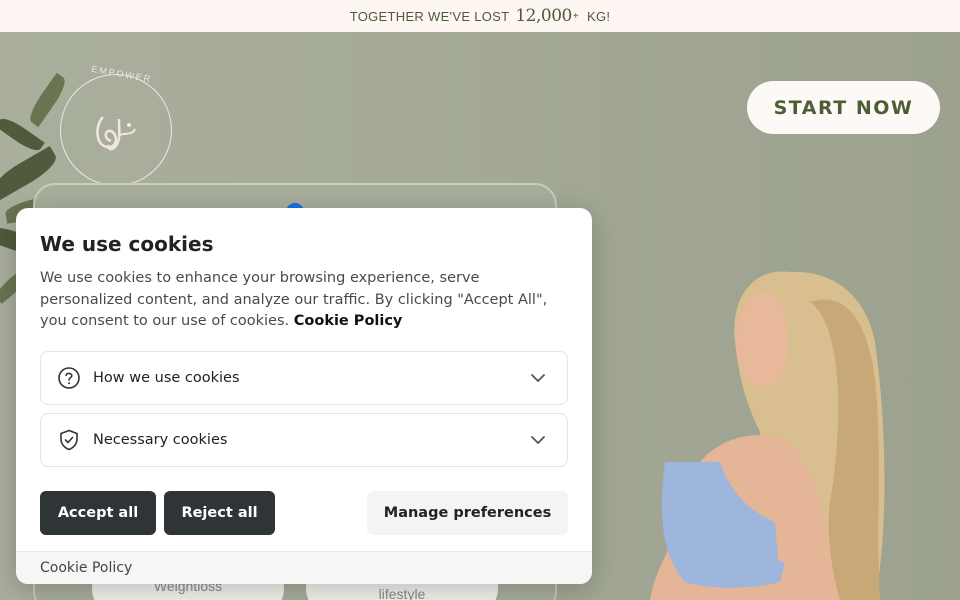 Image resolution: width=960 pixels, height=600 pixels. Describe the element at coordinates (86, 568) in the screenshot. I see `footer-cookie-policy-link: Cookie Policy` at that location.